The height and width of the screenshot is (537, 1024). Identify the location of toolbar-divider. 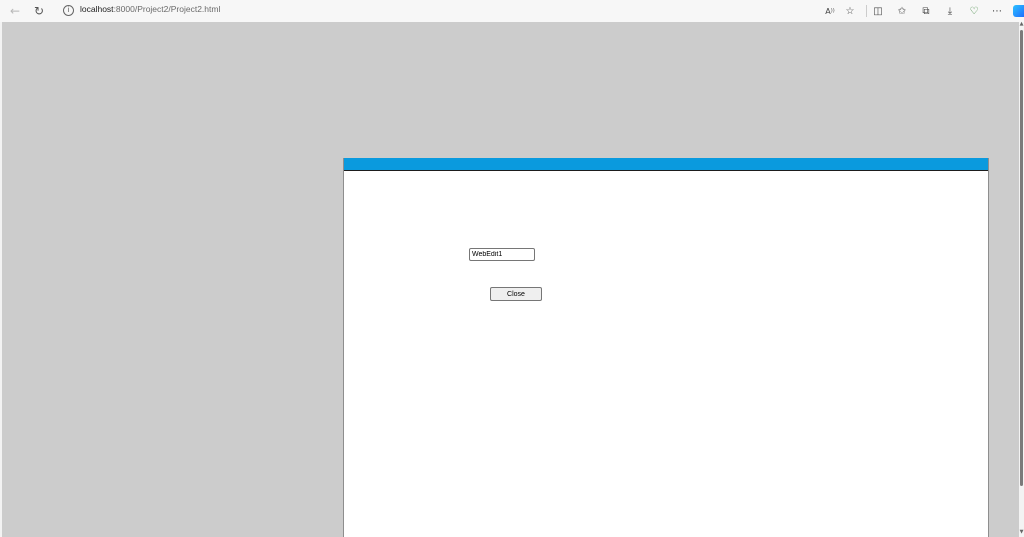
(866, 11).